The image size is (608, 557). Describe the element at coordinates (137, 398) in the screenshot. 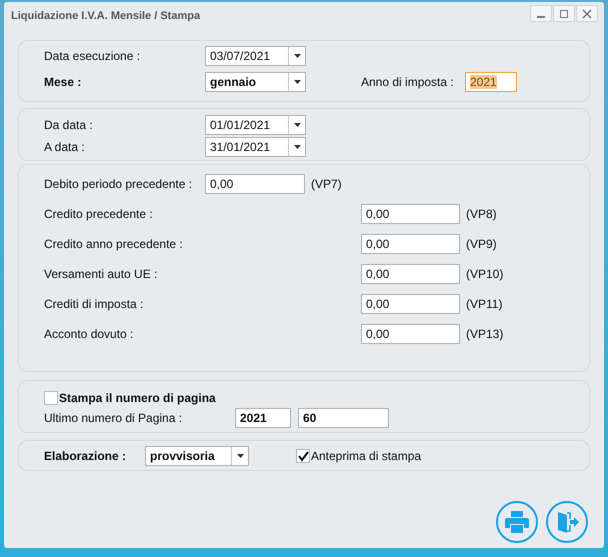

I see `checkbox-label: Stampa il numero di pagina` at that location.